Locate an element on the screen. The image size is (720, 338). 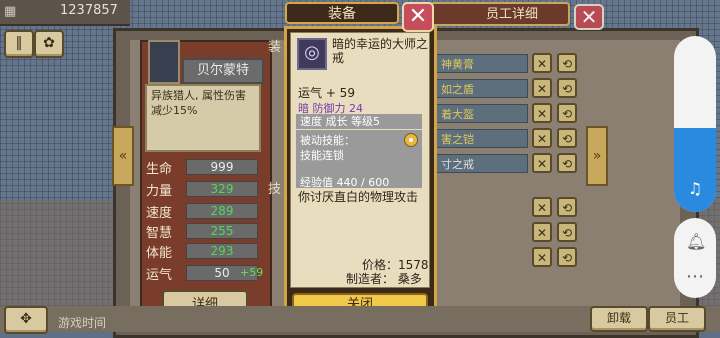
item-flavor-text: 你讨厌直白的物理攻击 is located at coordinates (358, 197).